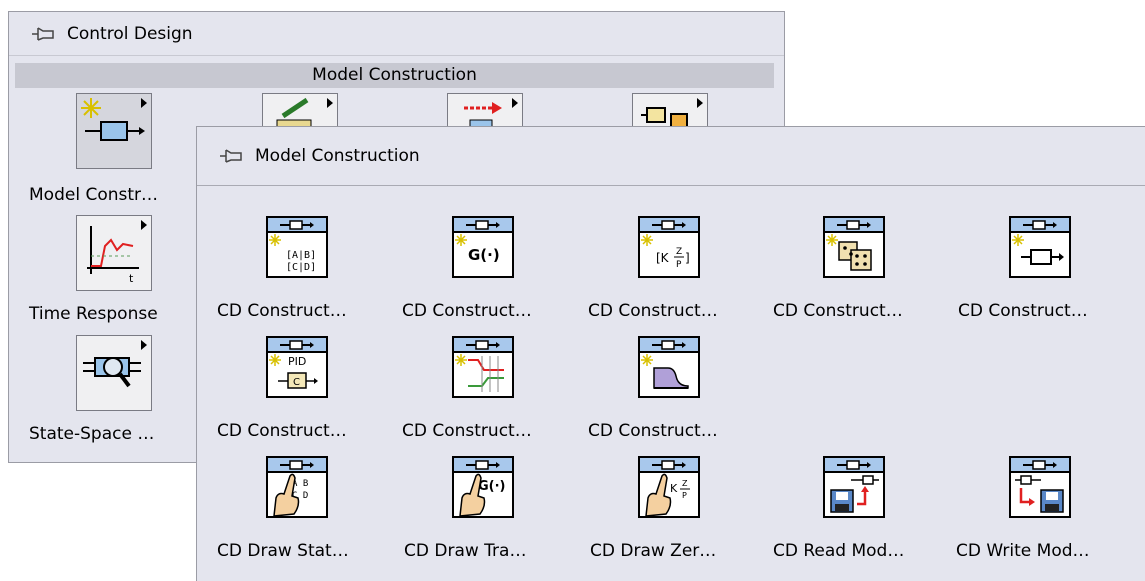 The height and width of the screenshot is (581, 1145). I want to click on read-model-icon, so click(854, 487).